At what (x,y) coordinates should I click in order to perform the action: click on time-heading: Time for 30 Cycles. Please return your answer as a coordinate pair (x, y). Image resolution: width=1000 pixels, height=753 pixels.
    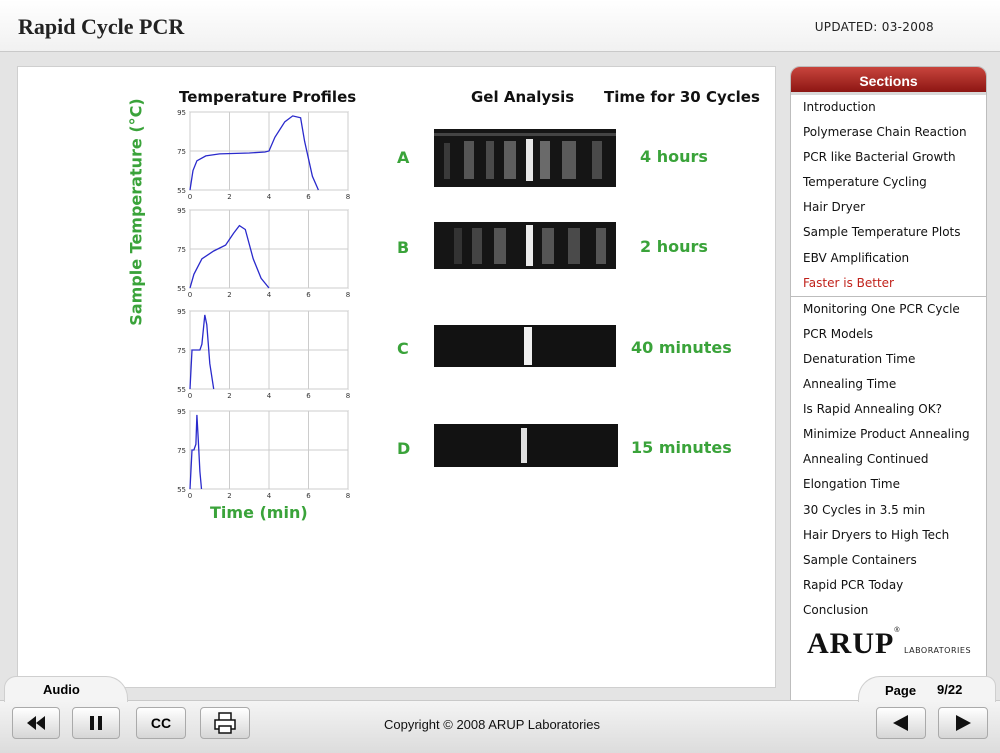
    Looking at the image, I should click on (682, 97).